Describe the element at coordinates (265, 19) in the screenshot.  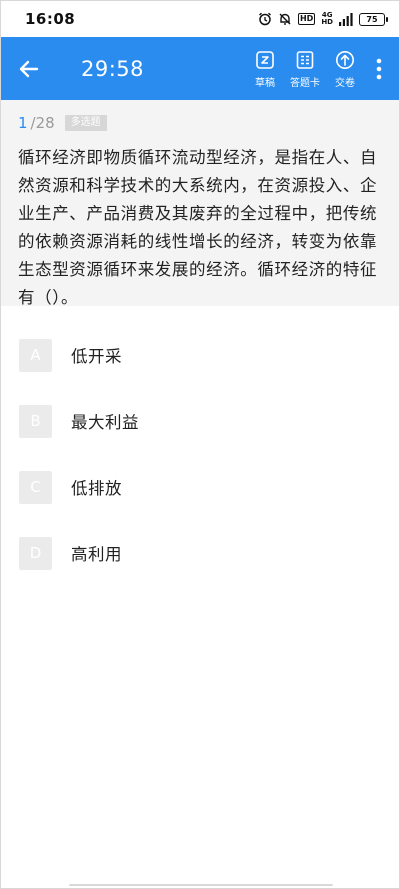
I see `alarm-icon` at that location.